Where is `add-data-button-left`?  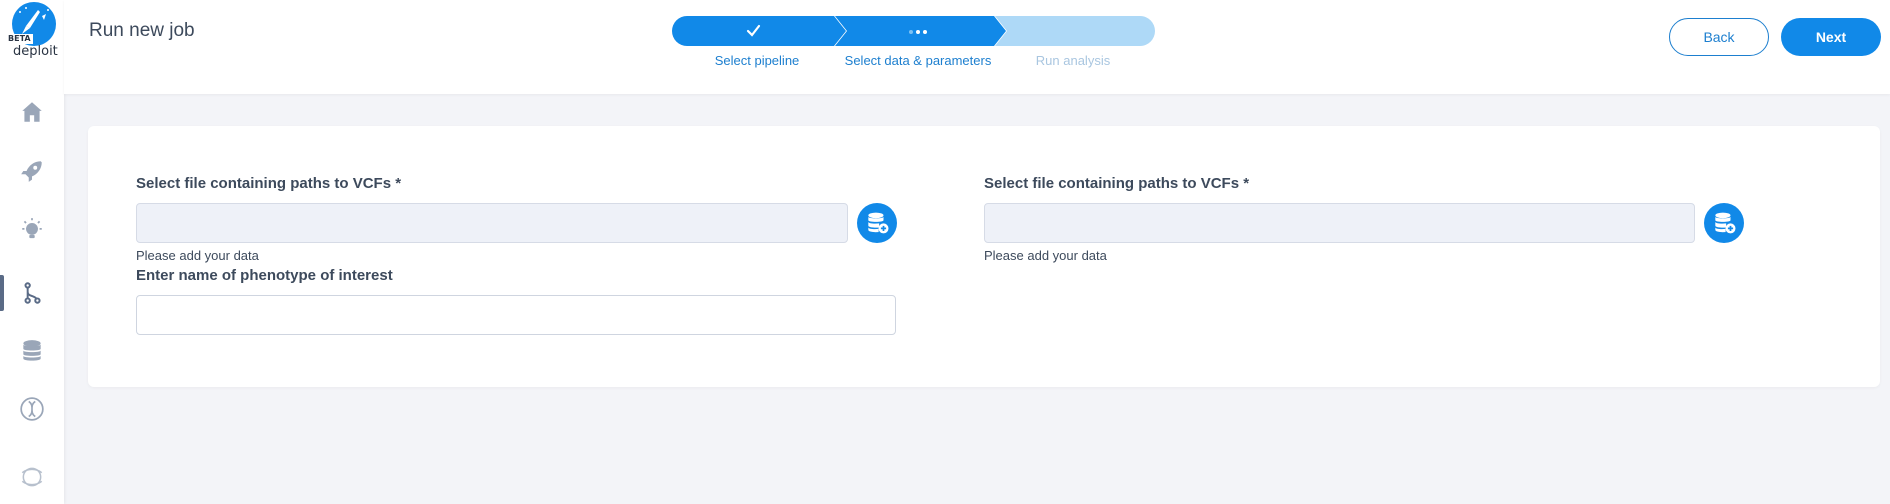
add-data-button-left is located at coordinates (877, 223).